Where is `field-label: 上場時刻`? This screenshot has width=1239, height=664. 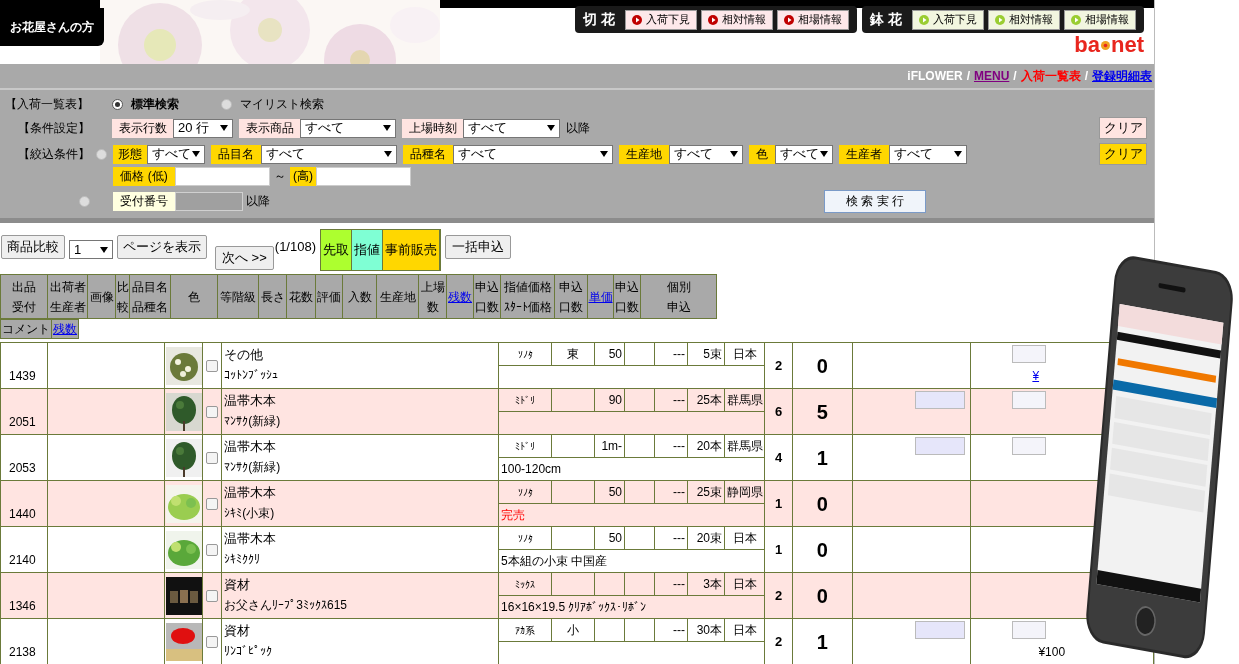
field-label: 上場時刻 is located at coordinates (432, 128).